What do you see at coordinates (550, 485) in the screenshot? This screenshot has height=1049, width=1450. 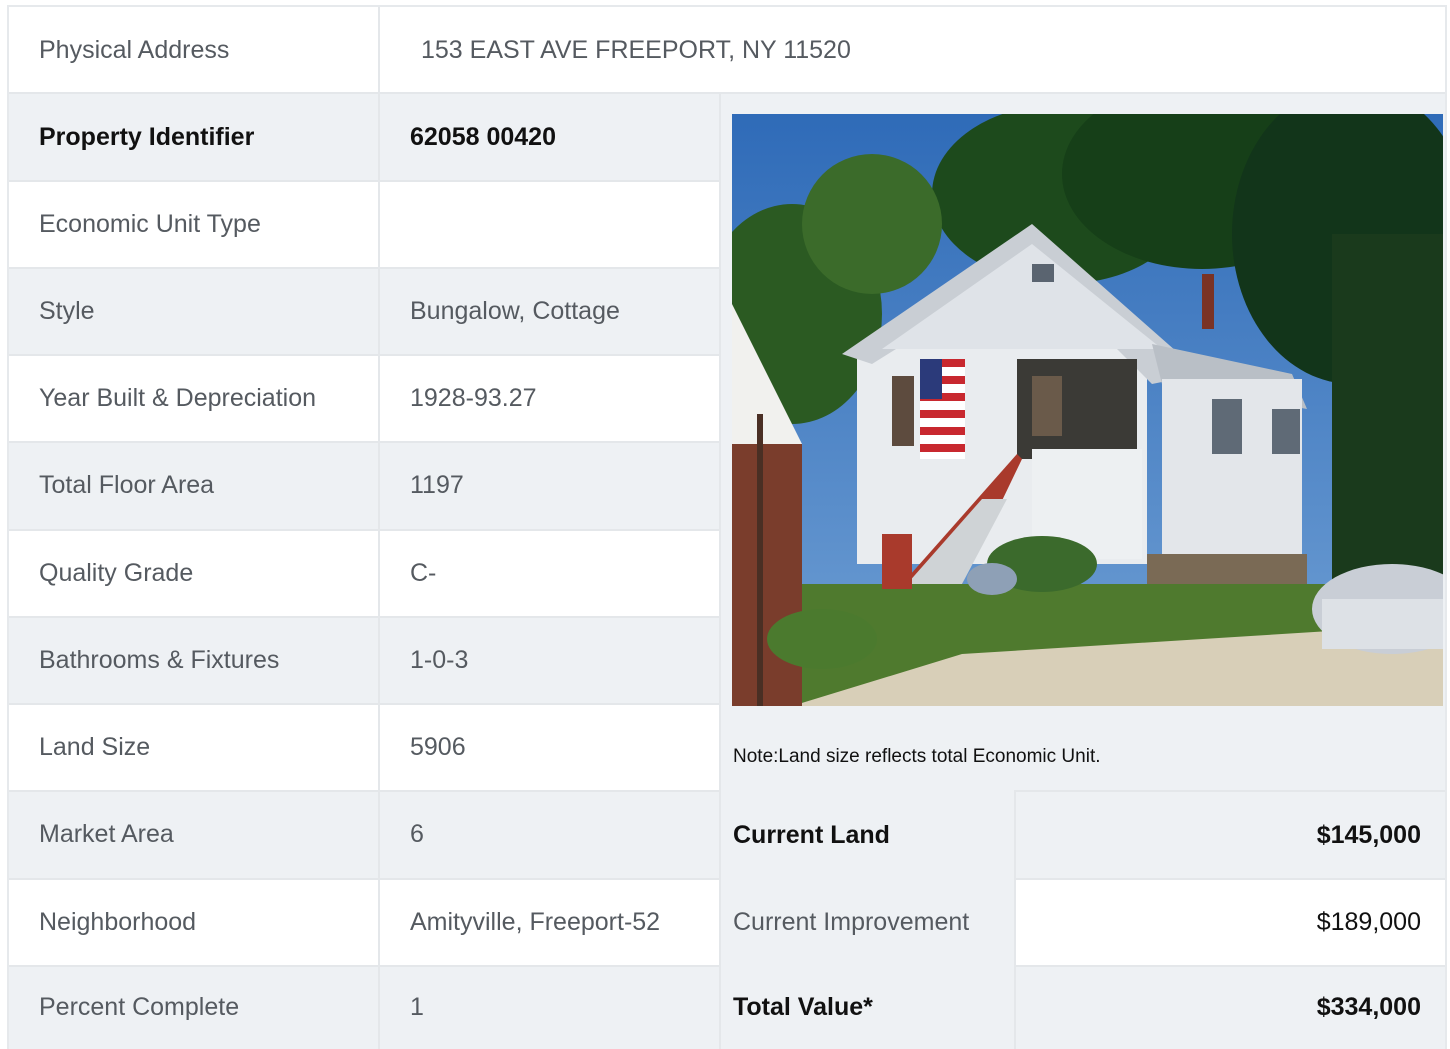 I see `row-value-total-floor-area: 1197` at bounding box center [550, 485].